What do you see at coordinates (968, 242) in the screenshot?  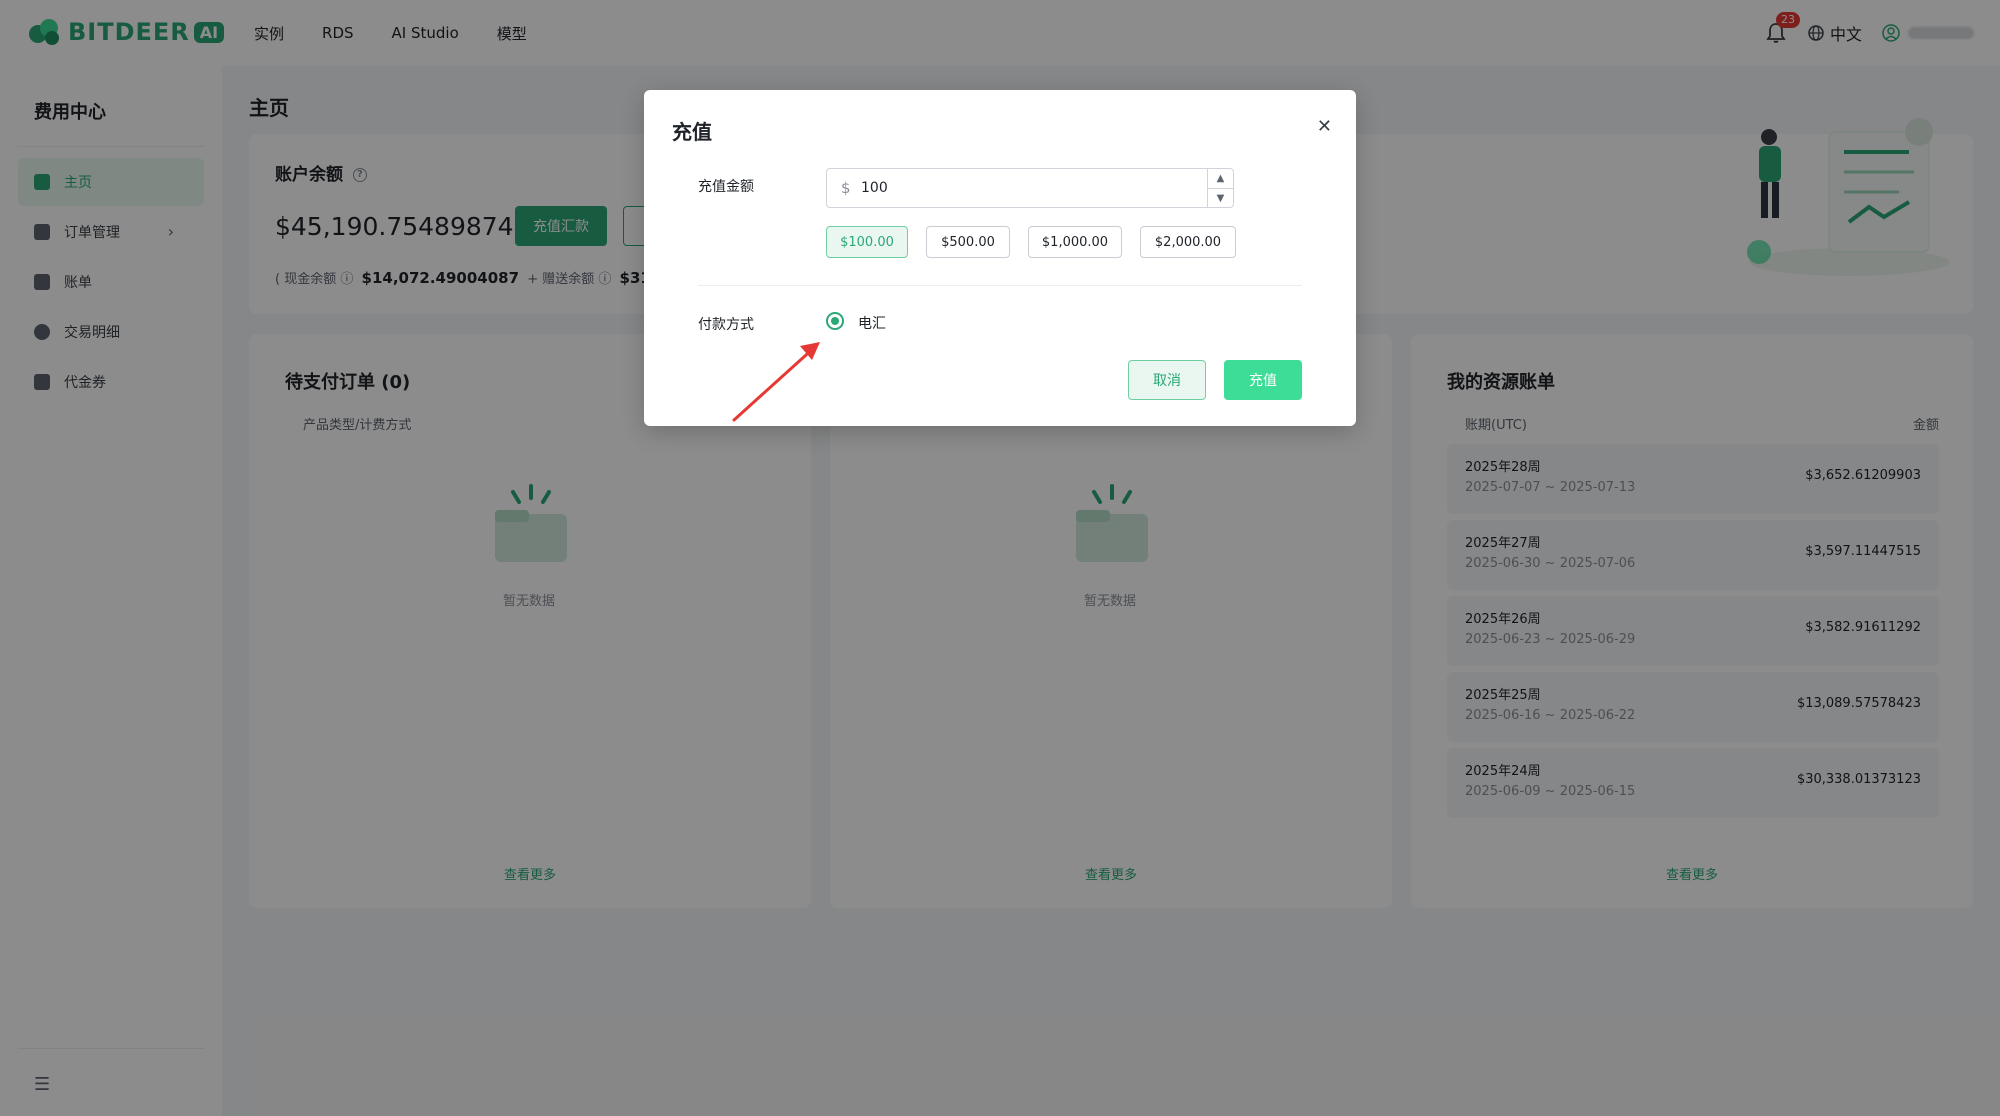 I see `quick-amount-500-button: $500.00` at bounding box center [968, 242].